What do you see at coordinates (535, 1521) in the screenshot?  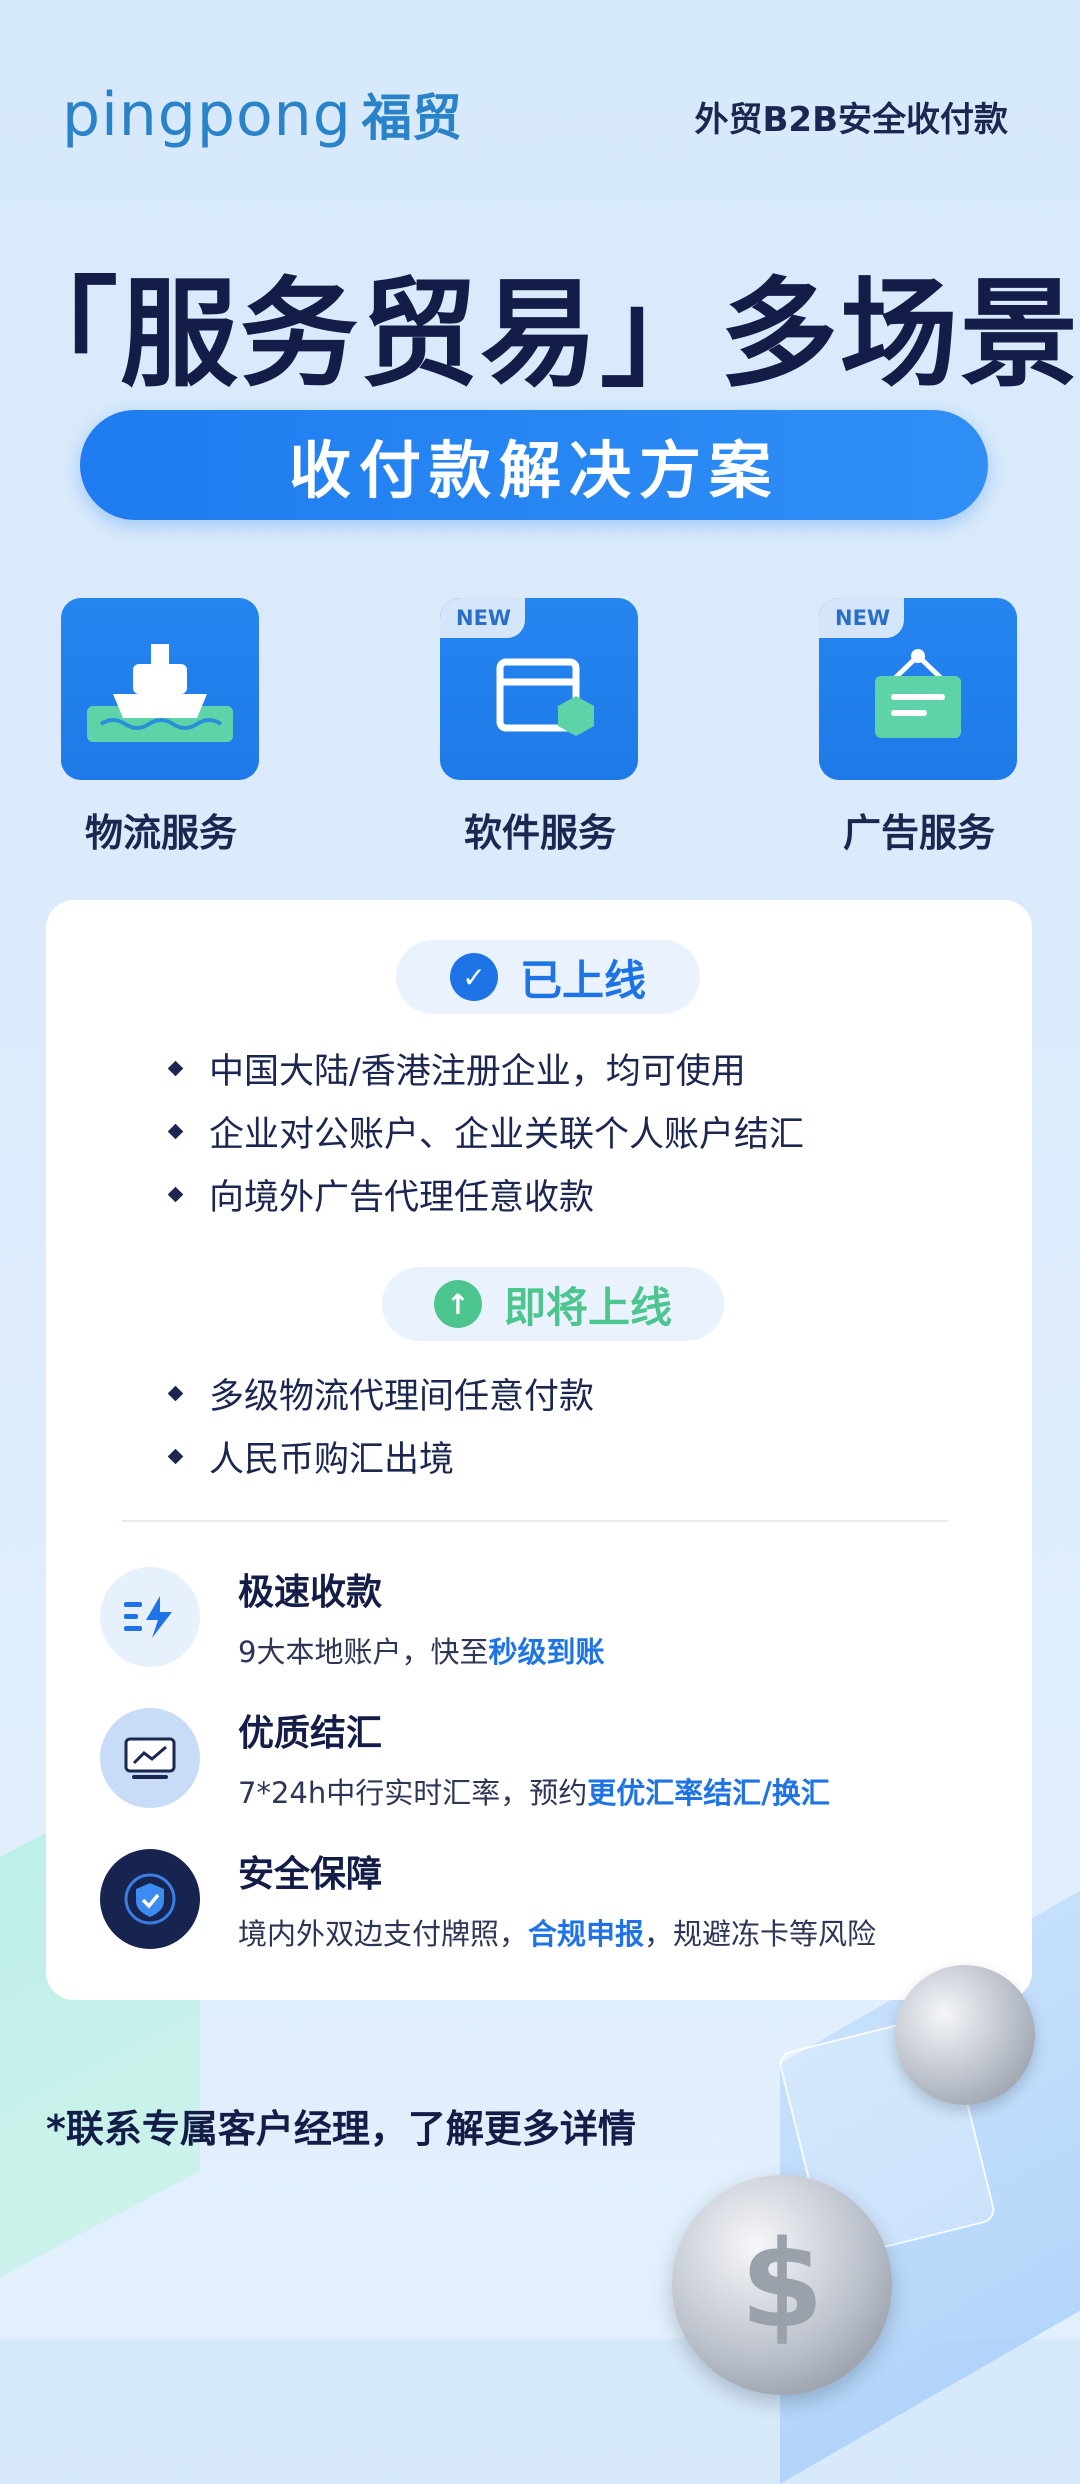 I see `divider` at bounding box center [535, 1521].